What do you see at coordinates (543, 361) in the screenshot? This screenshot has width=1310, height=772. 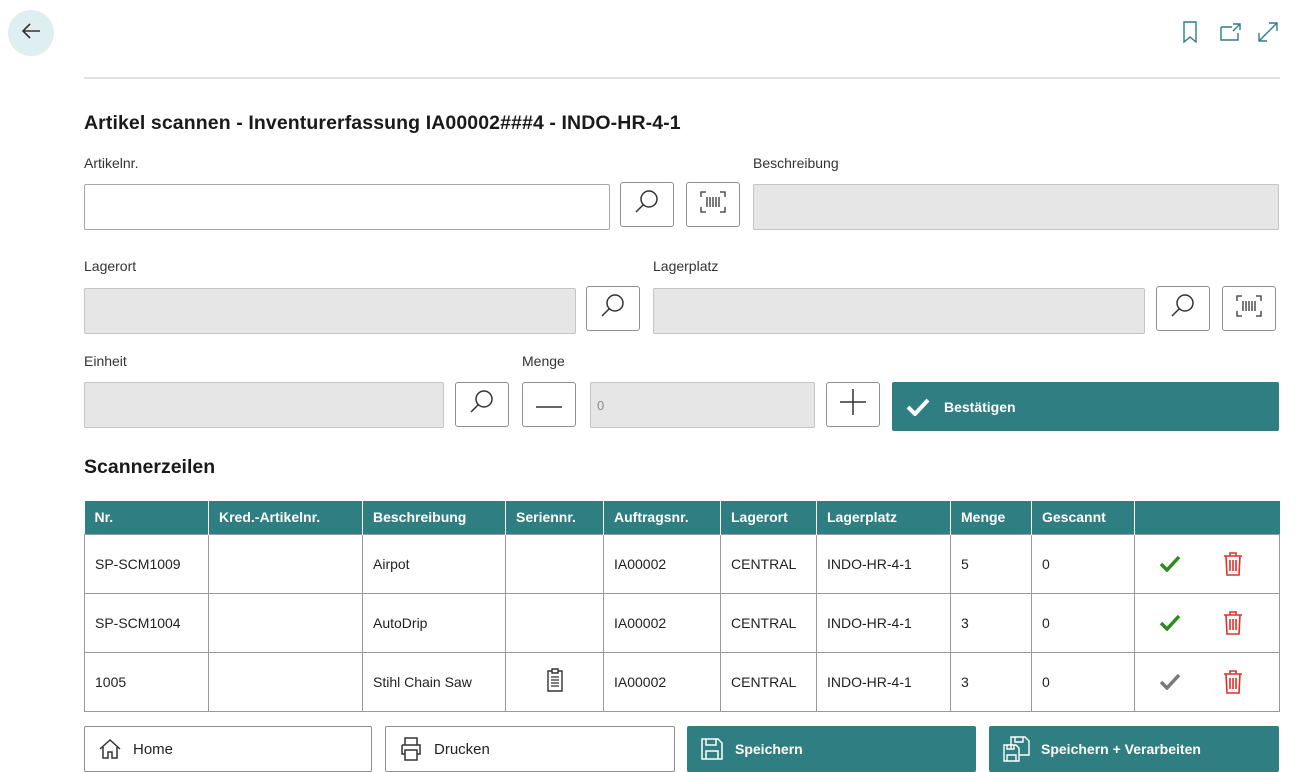 I see `menge-label: Menge` at bounding box center [543, 361].